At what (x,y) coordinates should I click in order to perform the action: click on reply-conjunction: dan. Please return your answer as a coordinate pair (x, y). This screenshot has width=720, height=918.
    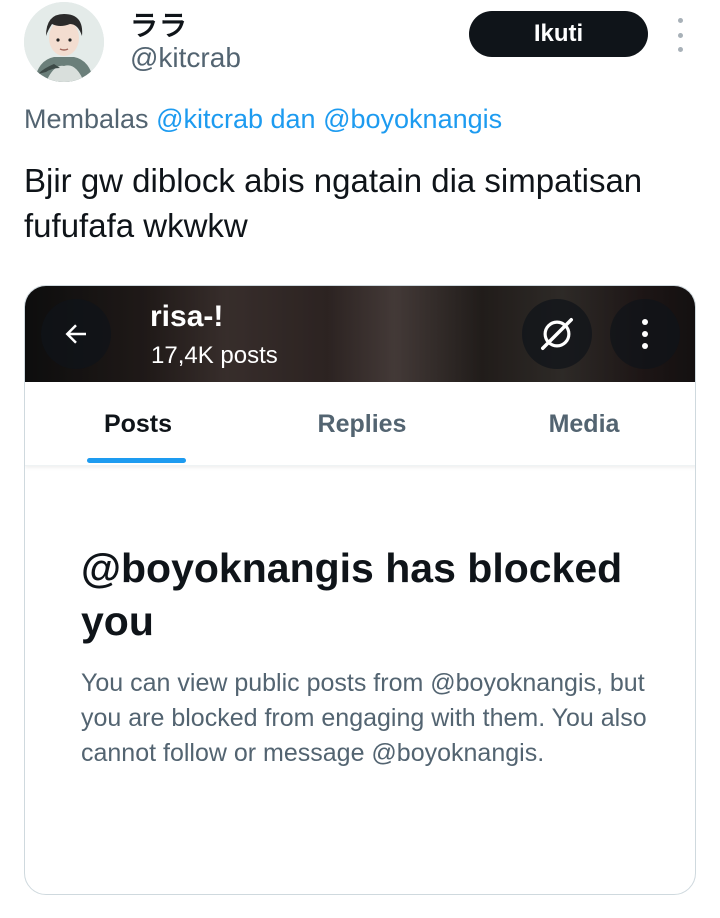
    Looking at the image, I should click on (293, 119).